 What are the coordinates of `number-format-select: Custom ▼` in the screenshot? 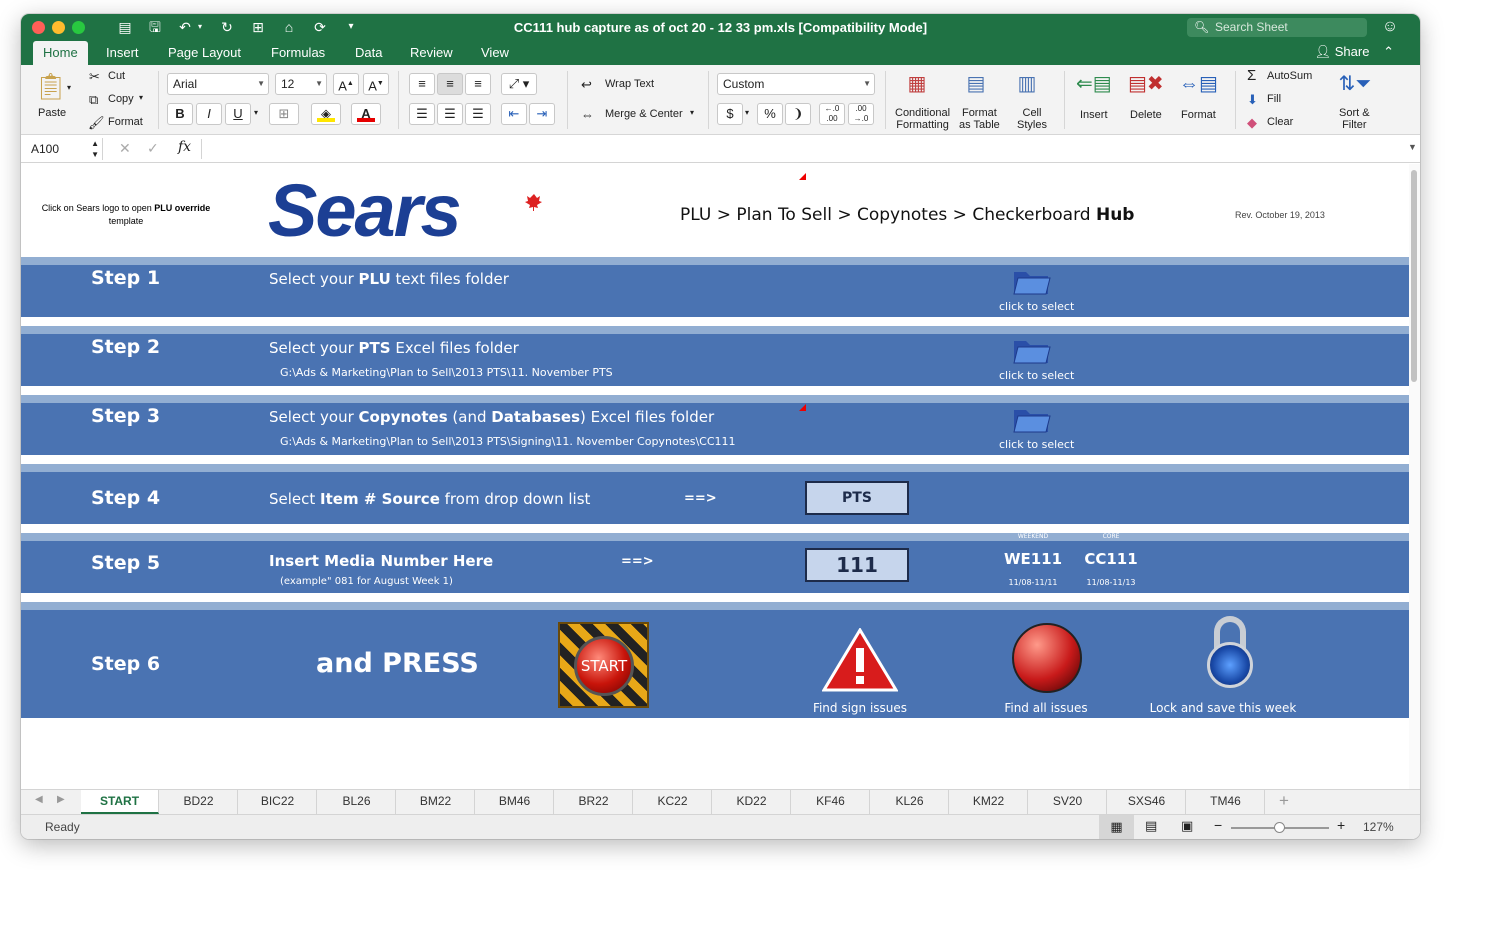 It's located at (796, 84).